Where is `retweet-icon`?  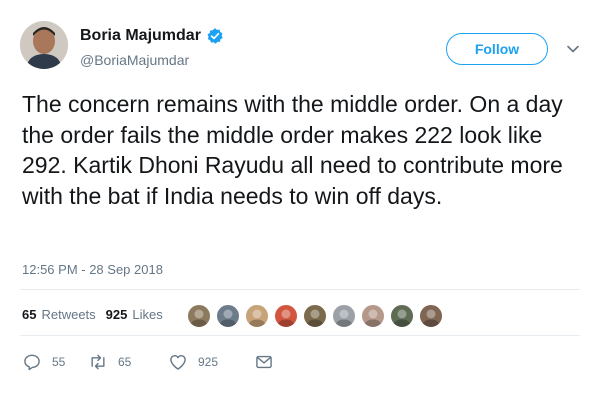 retweet-icon is located at coordinates (98, 362).